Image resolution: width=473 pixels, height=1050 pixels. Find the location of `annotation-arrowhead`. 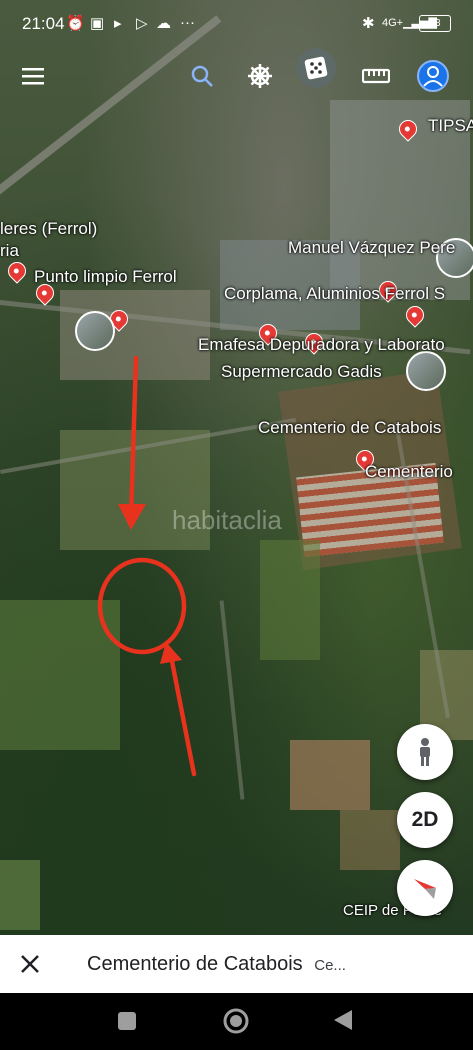

annotation-arrowhead is located at coordinates (132, 517).